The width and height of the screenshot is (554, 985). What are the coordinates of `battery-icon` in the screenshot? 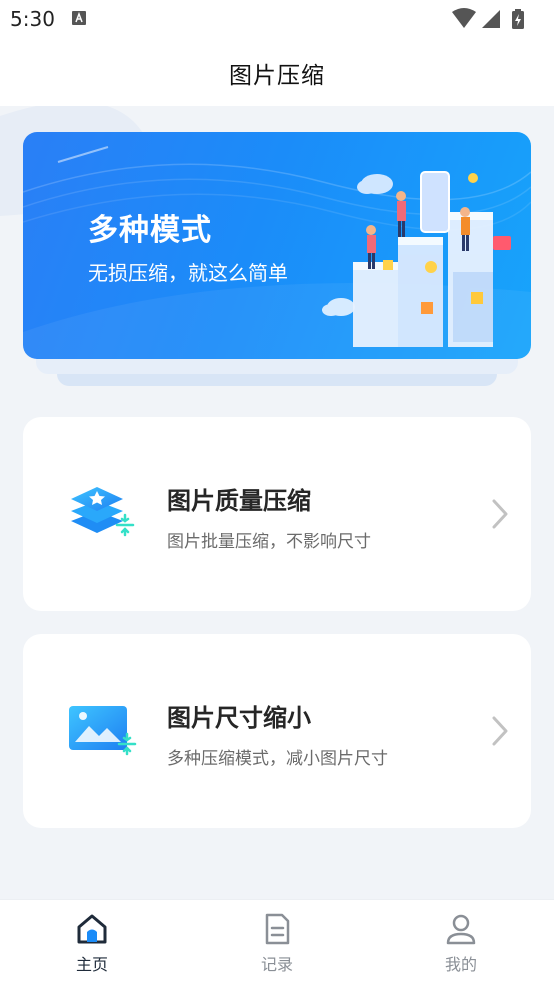 It's located at (518, 19).